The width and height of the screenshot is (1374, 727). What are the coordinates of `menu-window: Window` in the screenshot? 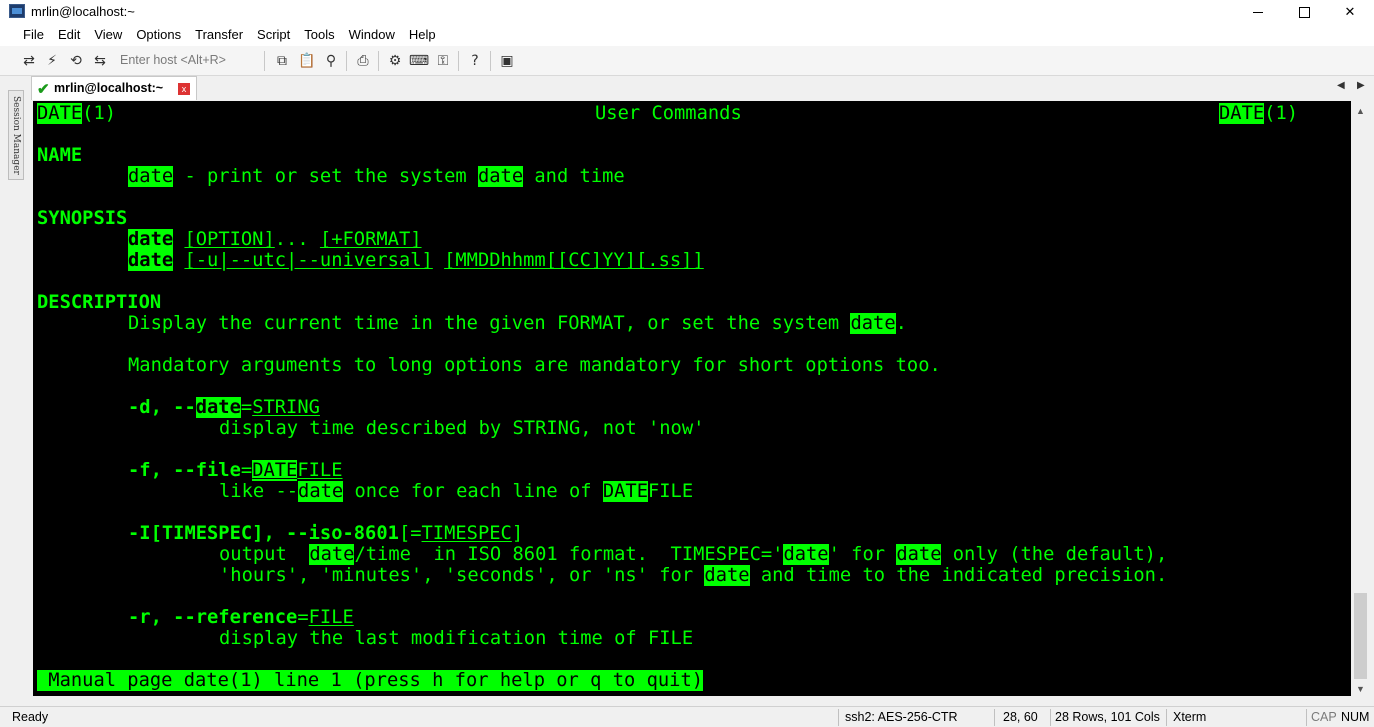 It's located at (372, 35).